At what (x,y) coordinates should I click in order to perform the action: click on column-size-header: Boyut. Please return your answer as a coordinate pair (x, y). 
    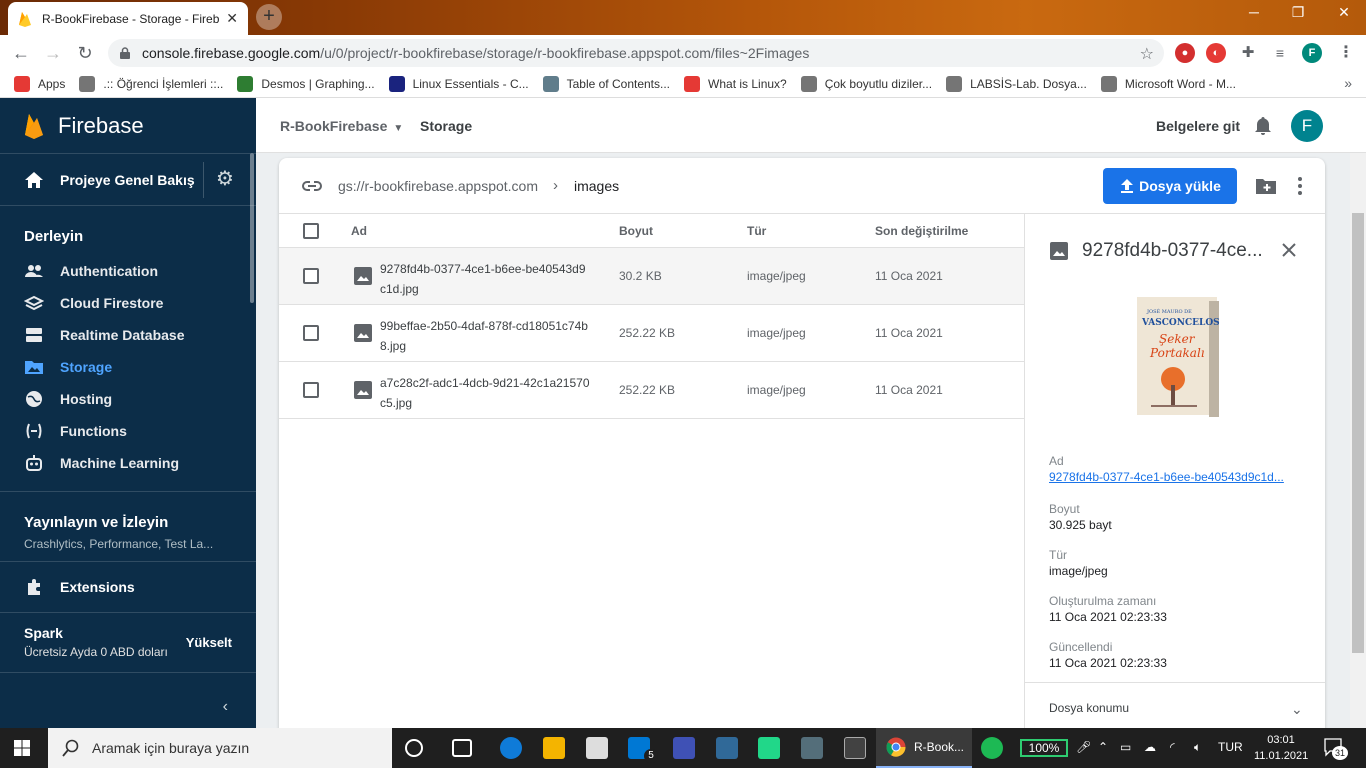
    Looking at the image, I should click on (636, 231).